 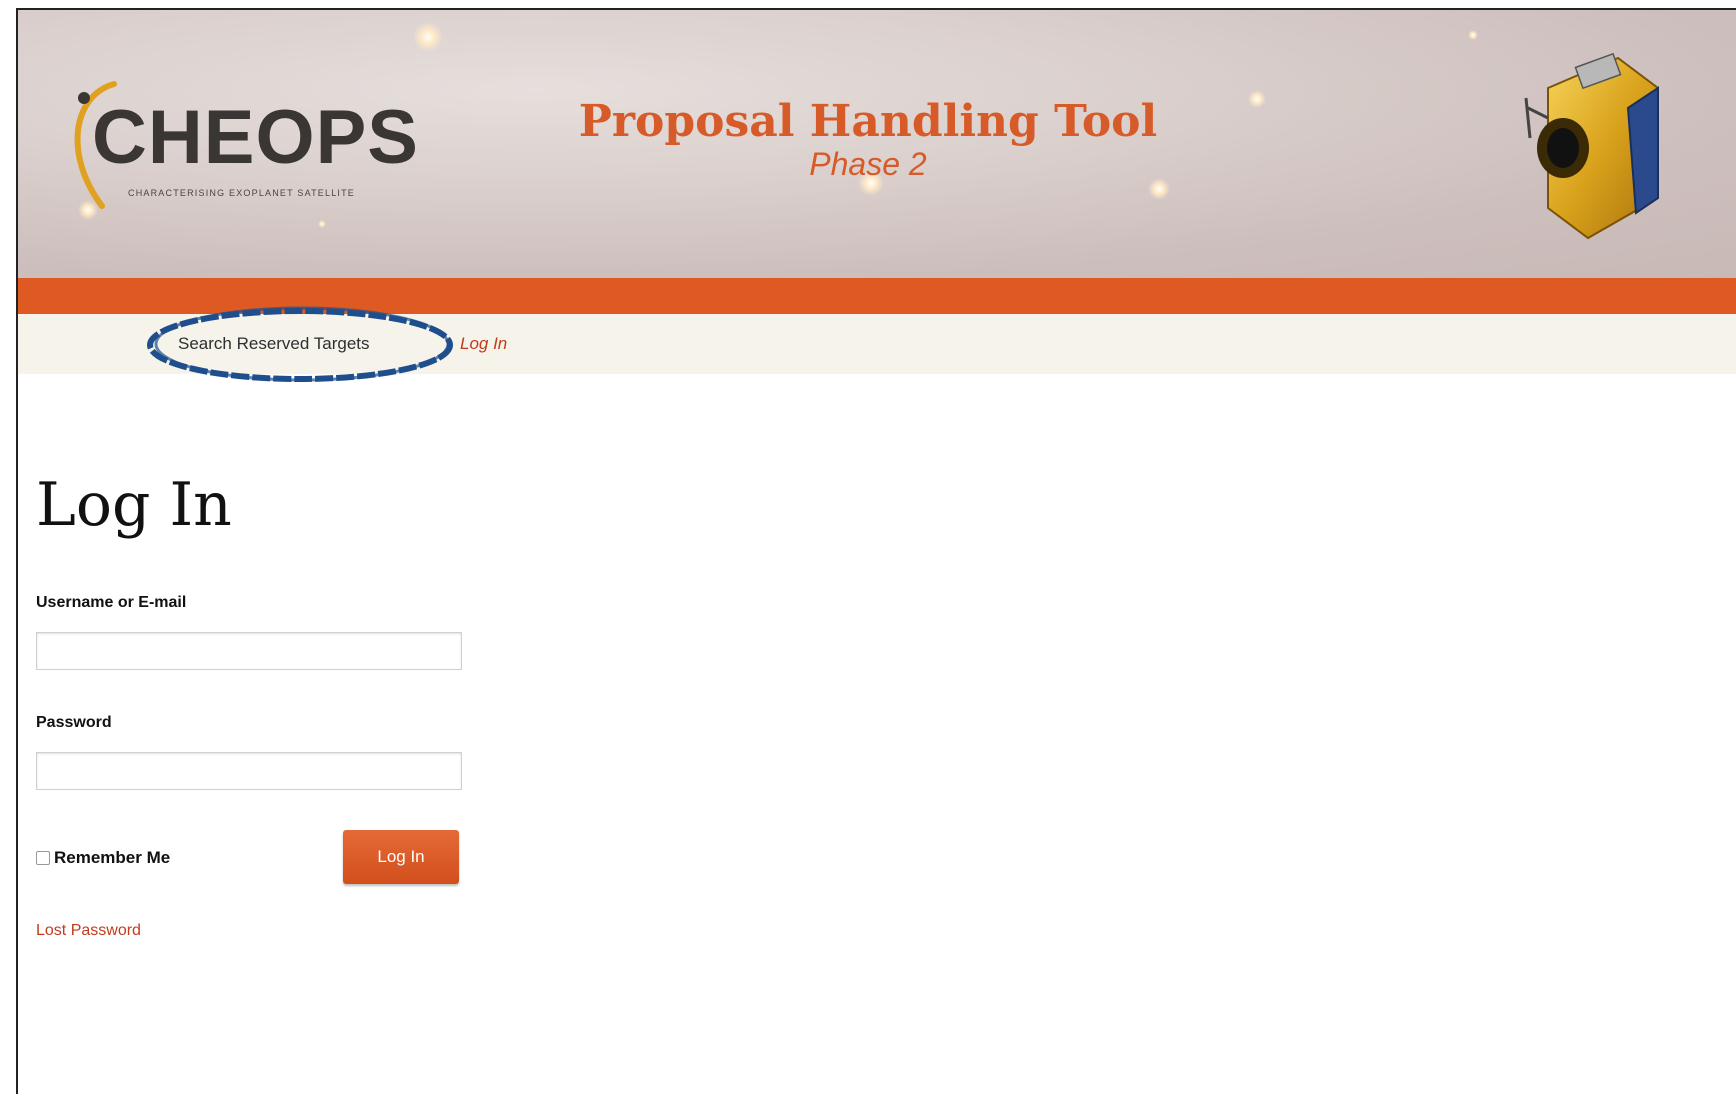 What do you see at coordinates (483, 344) in the screenshot?
I see `nav-item-log-in: Log In` at bounding box center [483, 344].